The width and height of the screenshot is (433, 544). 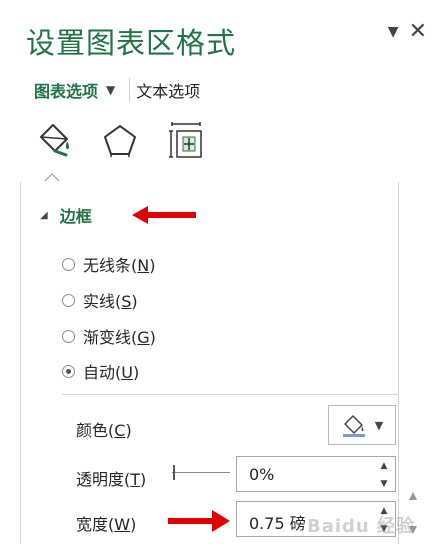 I want to click on radio-gradient-line-label: 渐变线(G), so click(x=119, y=337).